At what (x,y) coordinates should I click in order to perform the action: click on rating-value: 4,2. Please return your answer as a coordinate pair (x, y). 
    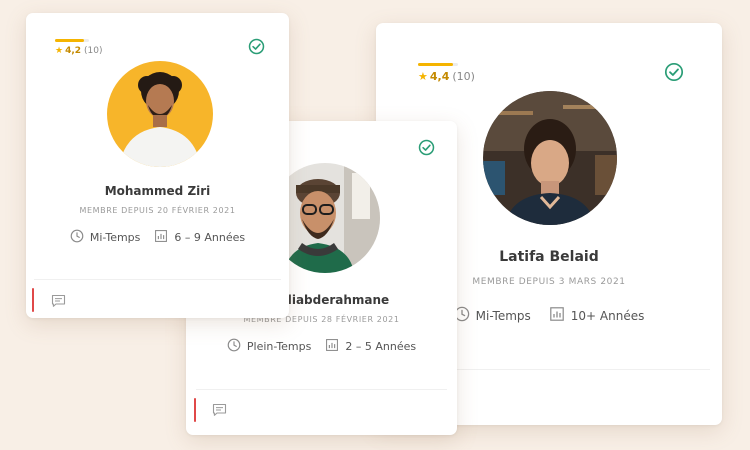
    Looking at the image, I should click on (73, 51).